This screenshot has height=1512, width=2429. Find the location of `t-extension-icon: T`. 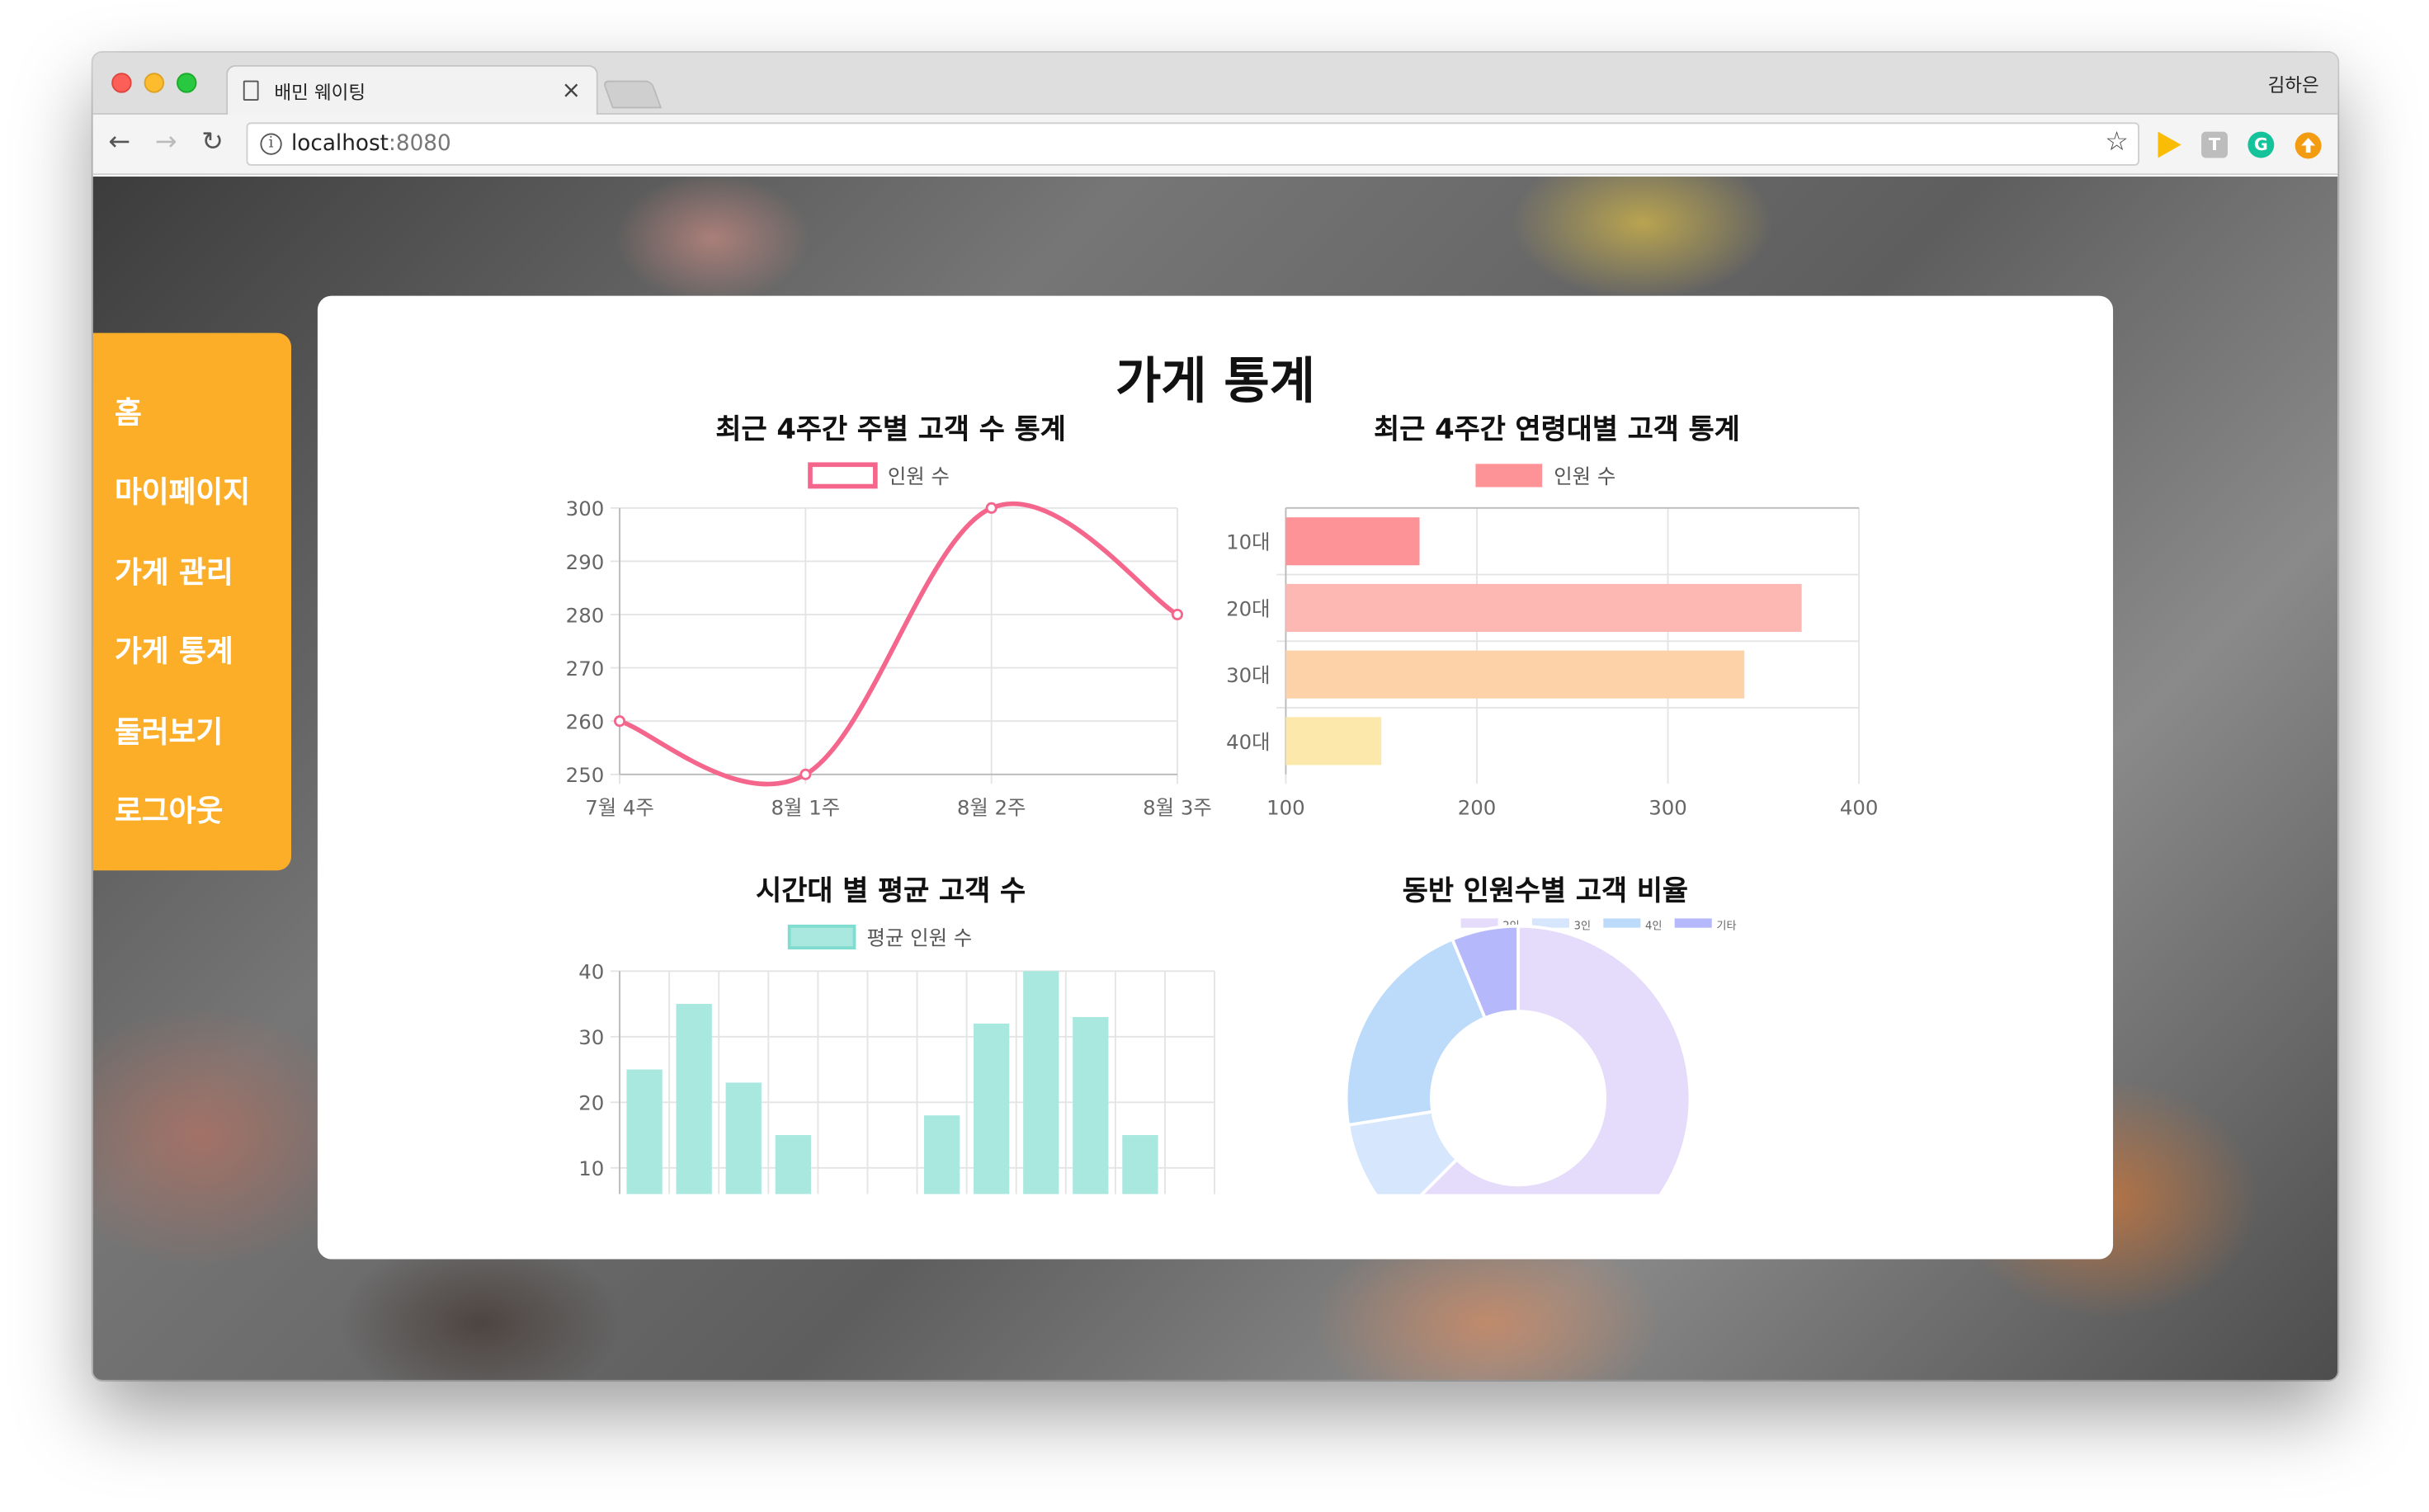

t-extension-icon: T is located at coordinates (2214, 144).